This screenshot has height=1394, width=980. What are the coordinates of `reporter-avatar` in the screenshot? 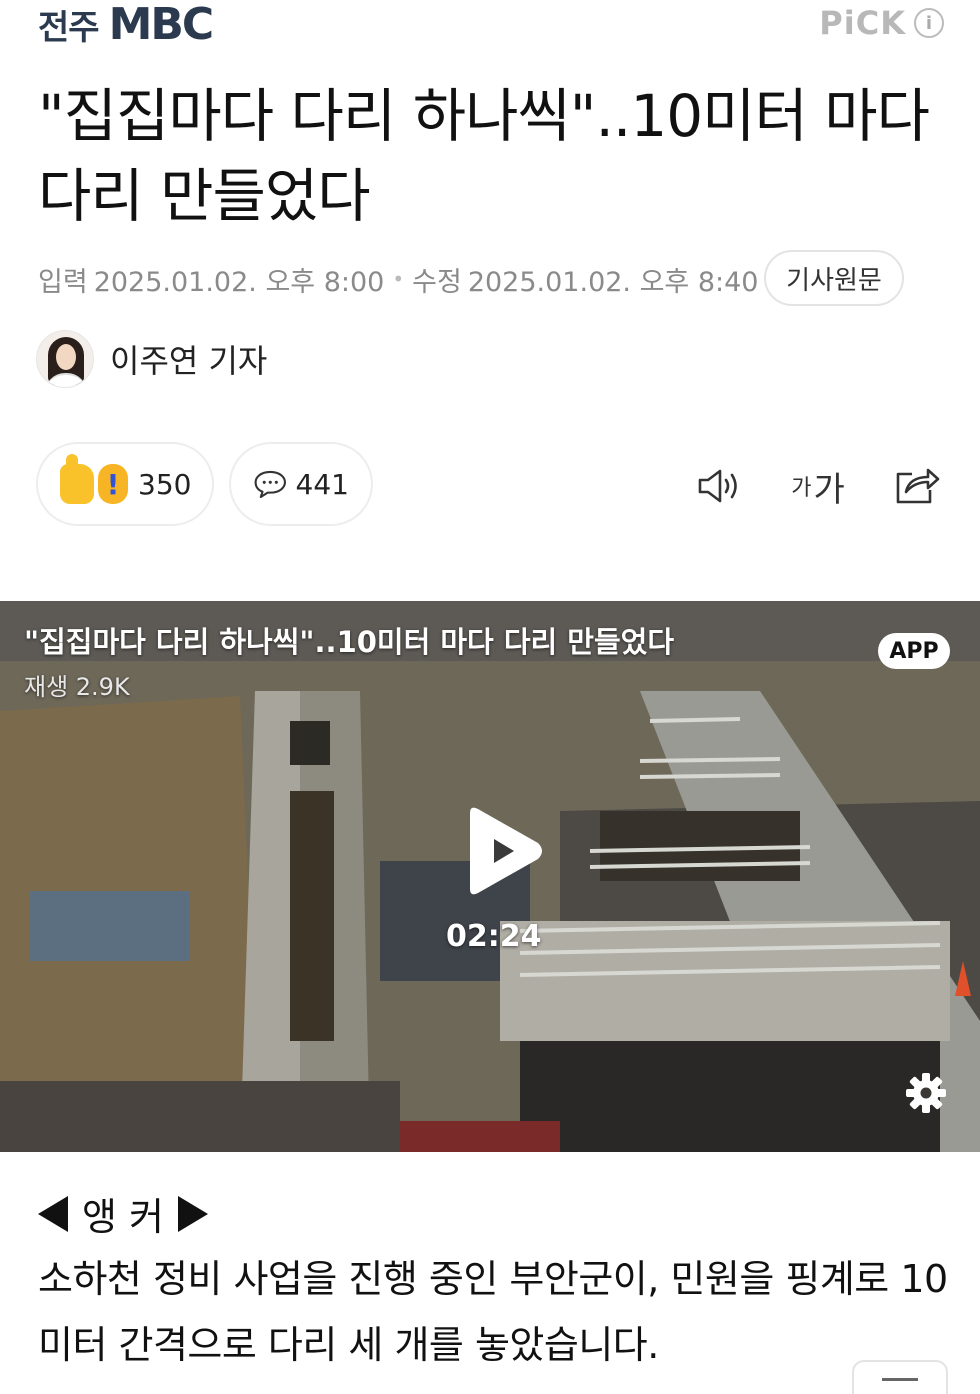 It's located at (65, 359).